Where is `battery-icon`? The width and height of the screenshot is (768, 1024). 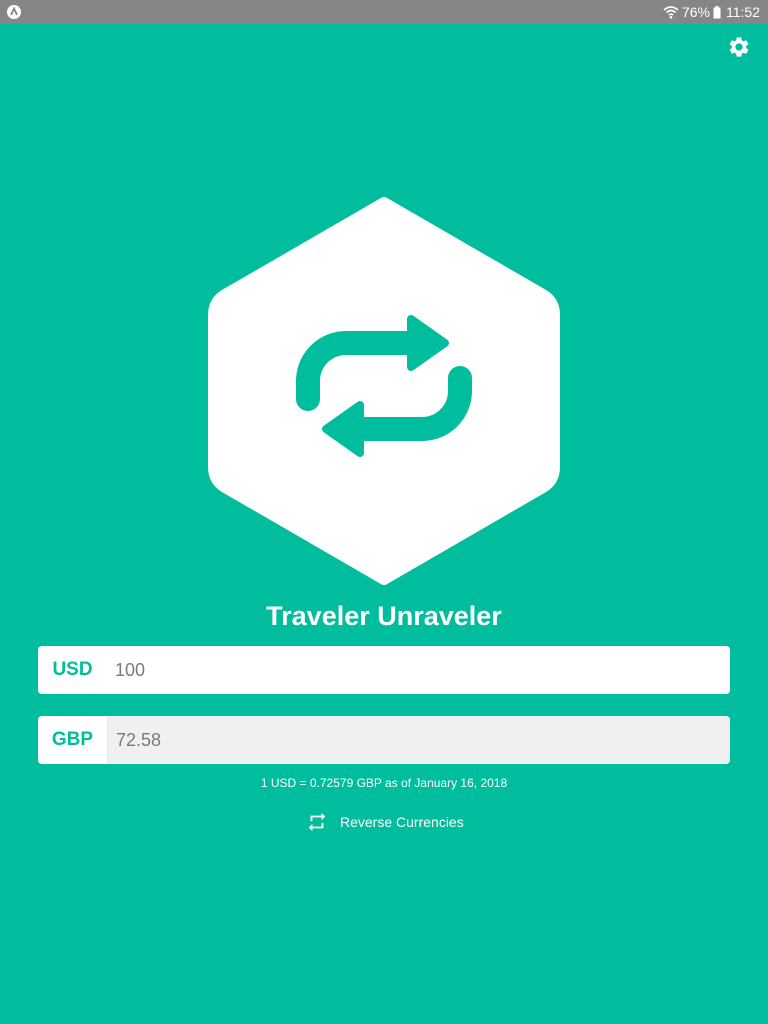 battery-icon is located at coordinates (717, 11).